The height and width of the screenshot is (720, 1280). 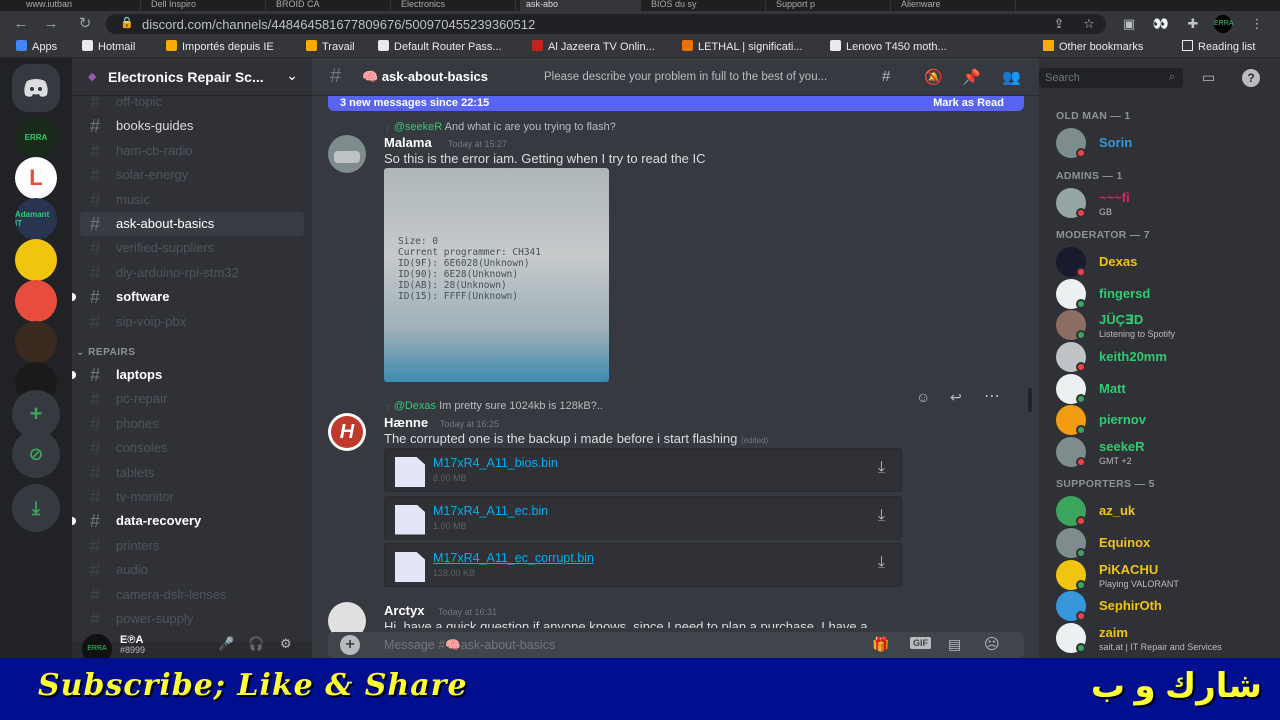 I want to click on channel-item: # ask-about-basics, so click(x=192, y=224).